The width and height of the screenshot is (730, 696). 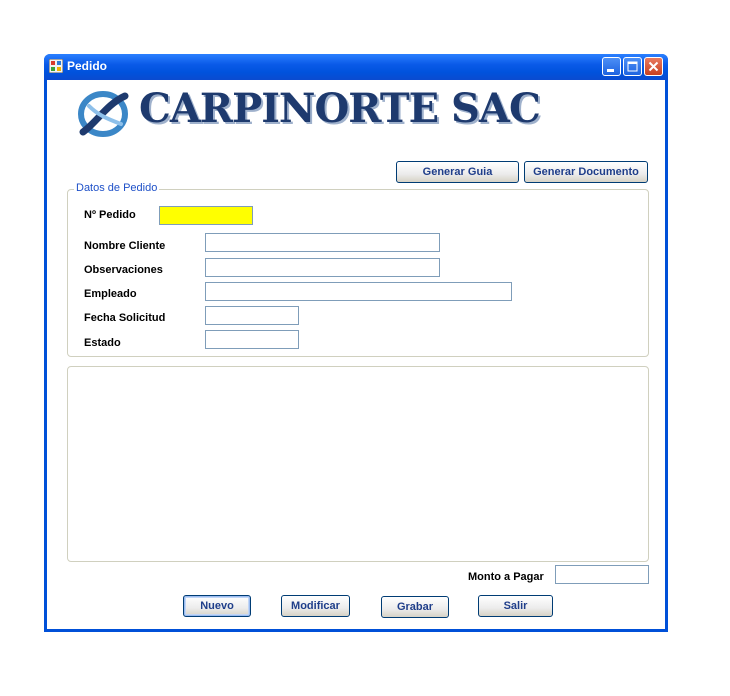 I want to click on observaciones-label: Observaciones, so click(x=123, y=270).